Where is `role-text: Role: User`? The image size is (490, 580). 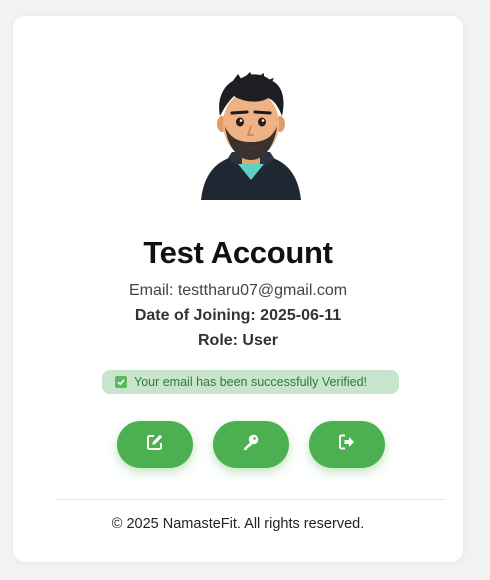
role-text: Role: User is located at coordinates (238, 340).